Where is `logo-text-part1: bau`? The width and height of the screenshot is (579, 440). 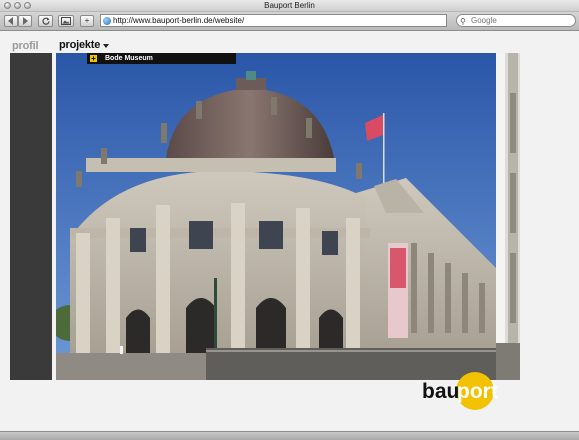 logo-text-part1: bau is located at coordinates (440, 391).